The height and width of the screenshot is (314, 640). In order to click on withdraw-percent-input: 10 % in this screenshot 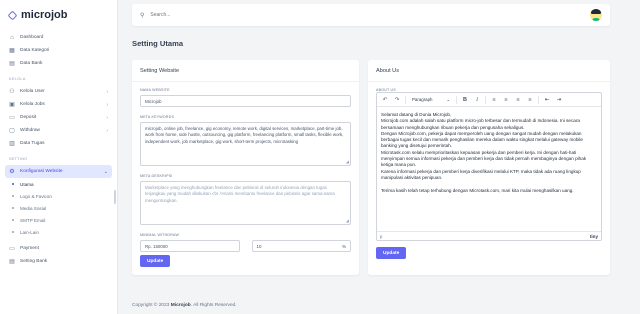, I will do `click(301, 246)`.